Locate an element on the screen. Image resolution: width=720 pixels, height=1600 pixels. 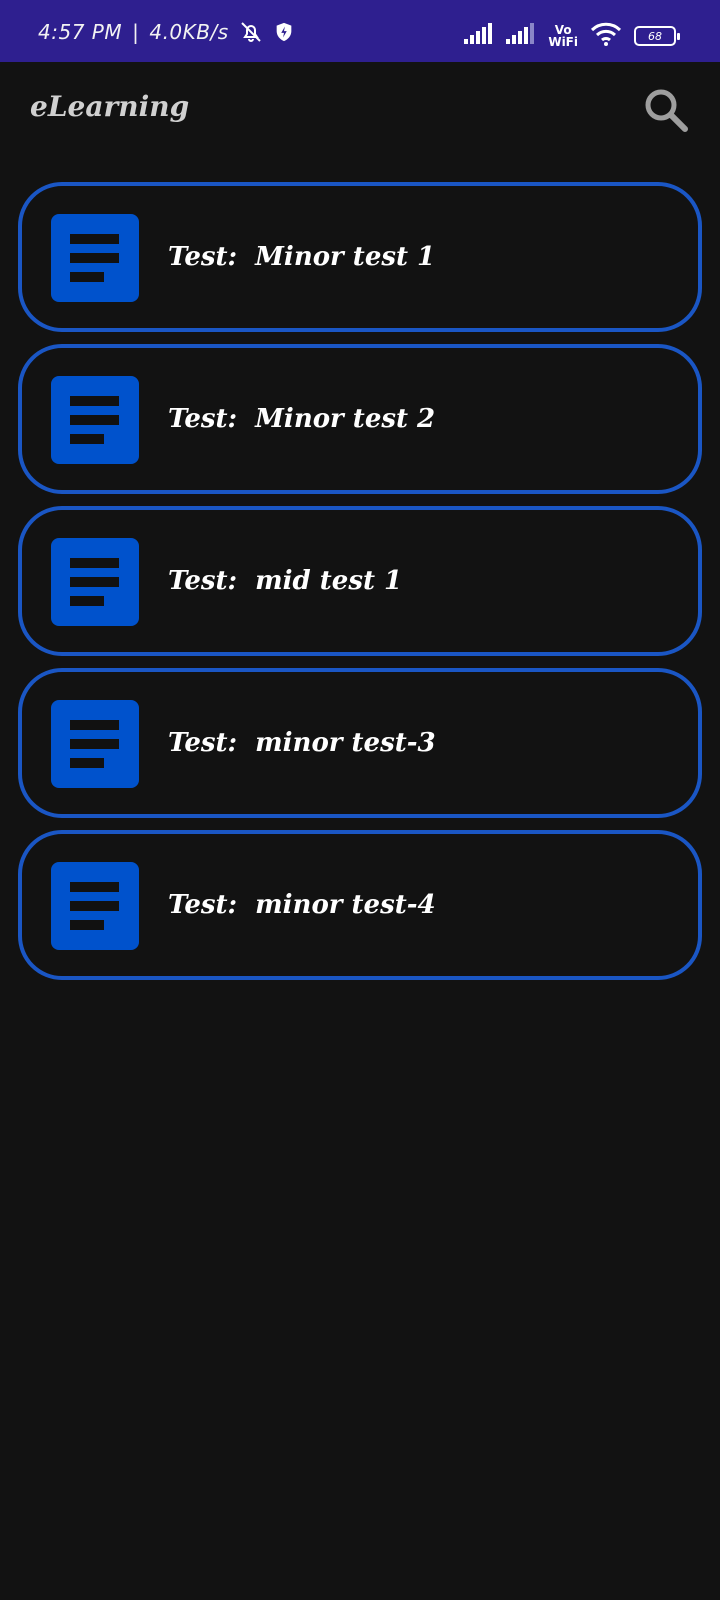
test-name: Minor test 2 is located at coordinates (345, 419).